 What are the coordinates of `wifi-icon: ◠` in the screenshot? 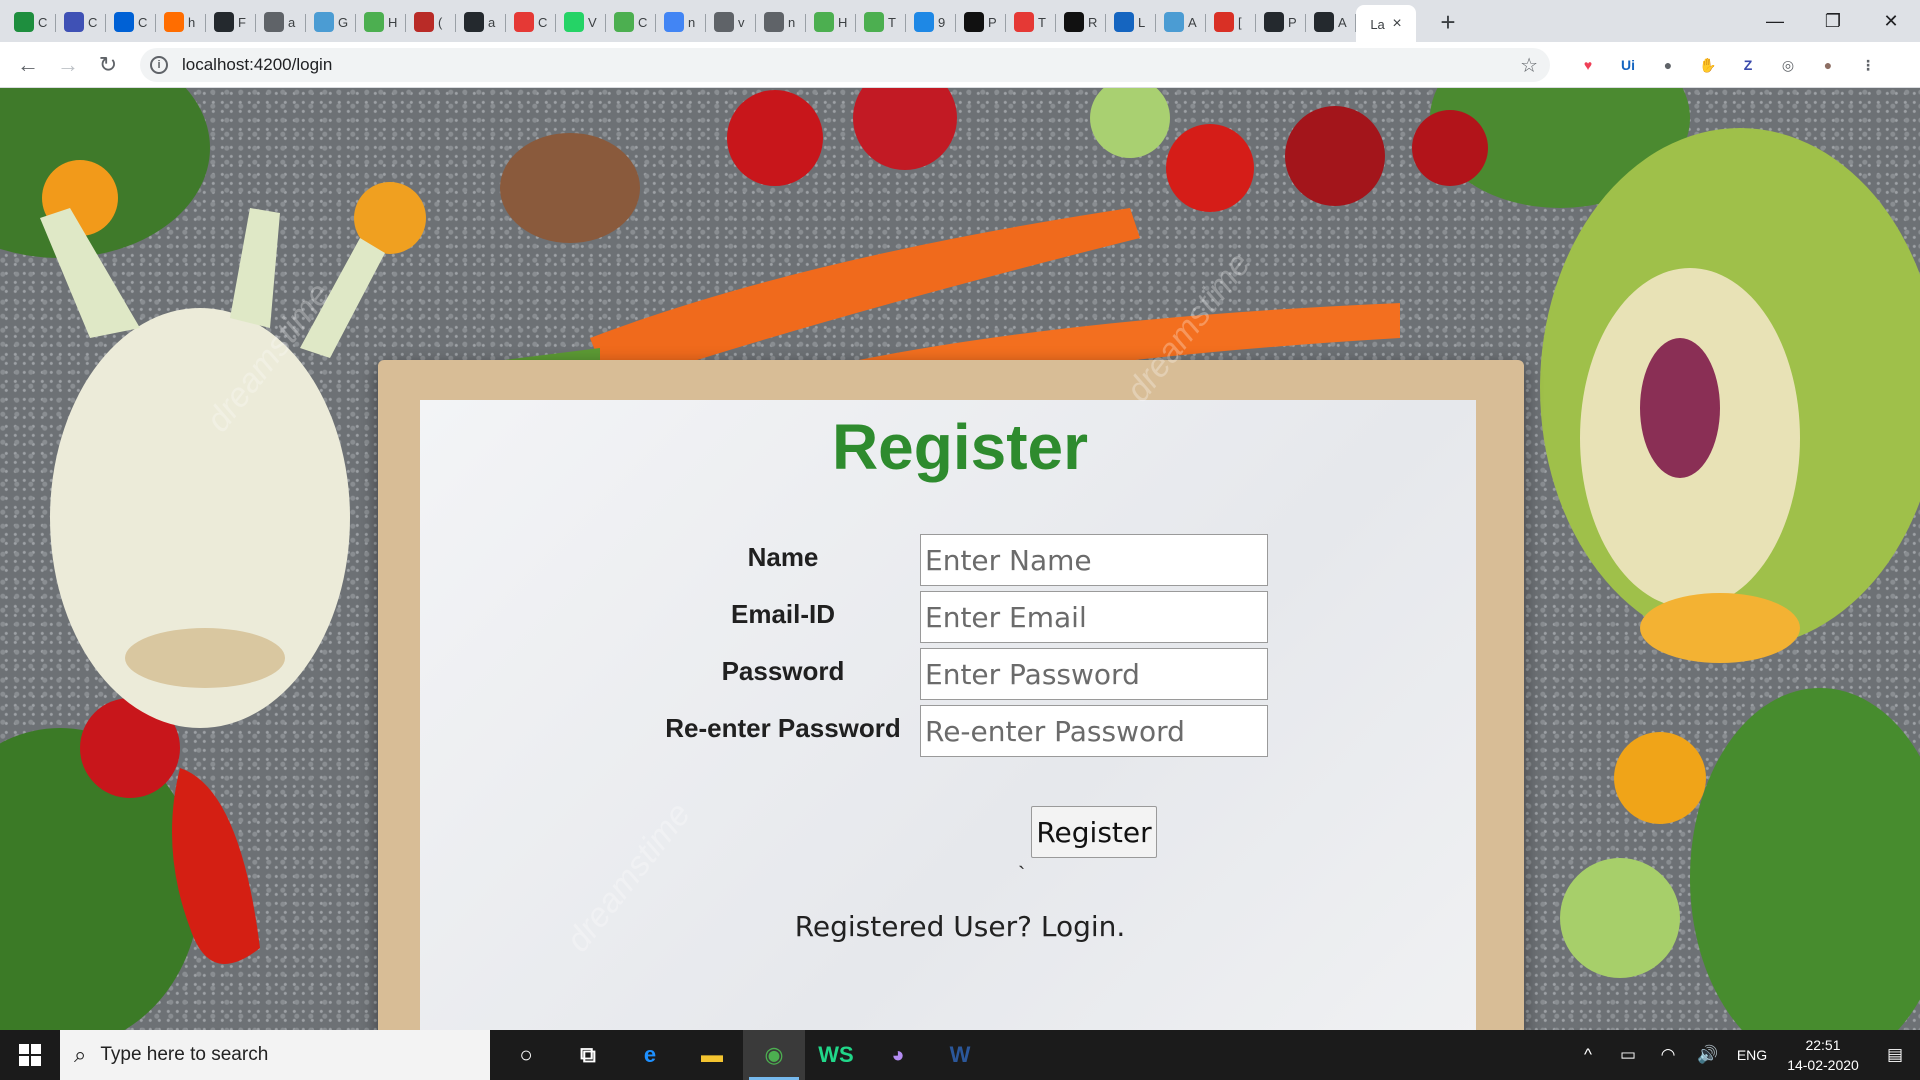 It's located at (1668, 1055).